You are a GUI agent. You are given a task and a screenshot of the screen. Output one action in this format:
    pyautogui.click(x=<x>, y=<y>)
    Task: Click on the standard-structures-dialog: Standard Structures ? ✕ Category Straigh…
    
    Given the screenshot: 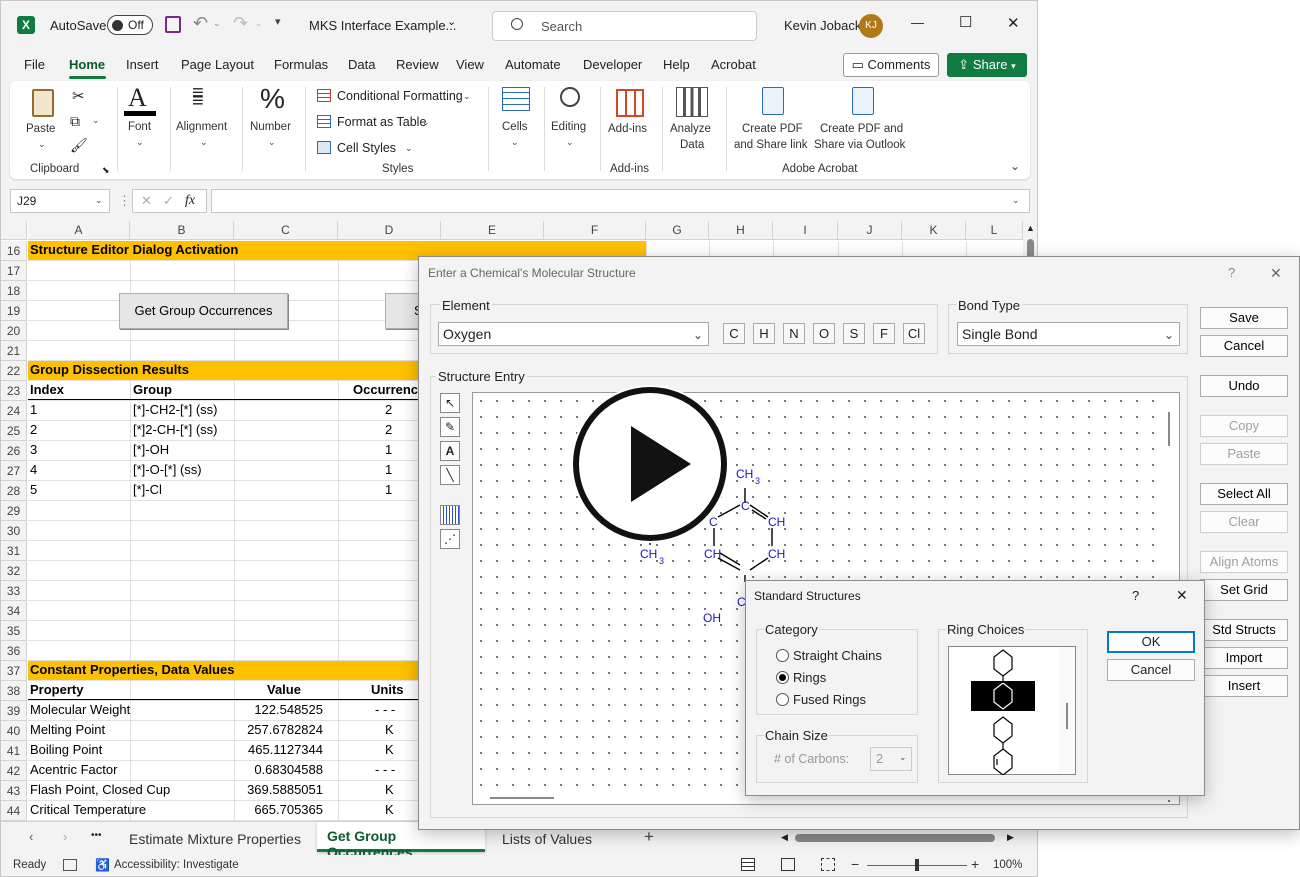 What is the action you would take?
    pyautogui.click(x=975, y=688)
    